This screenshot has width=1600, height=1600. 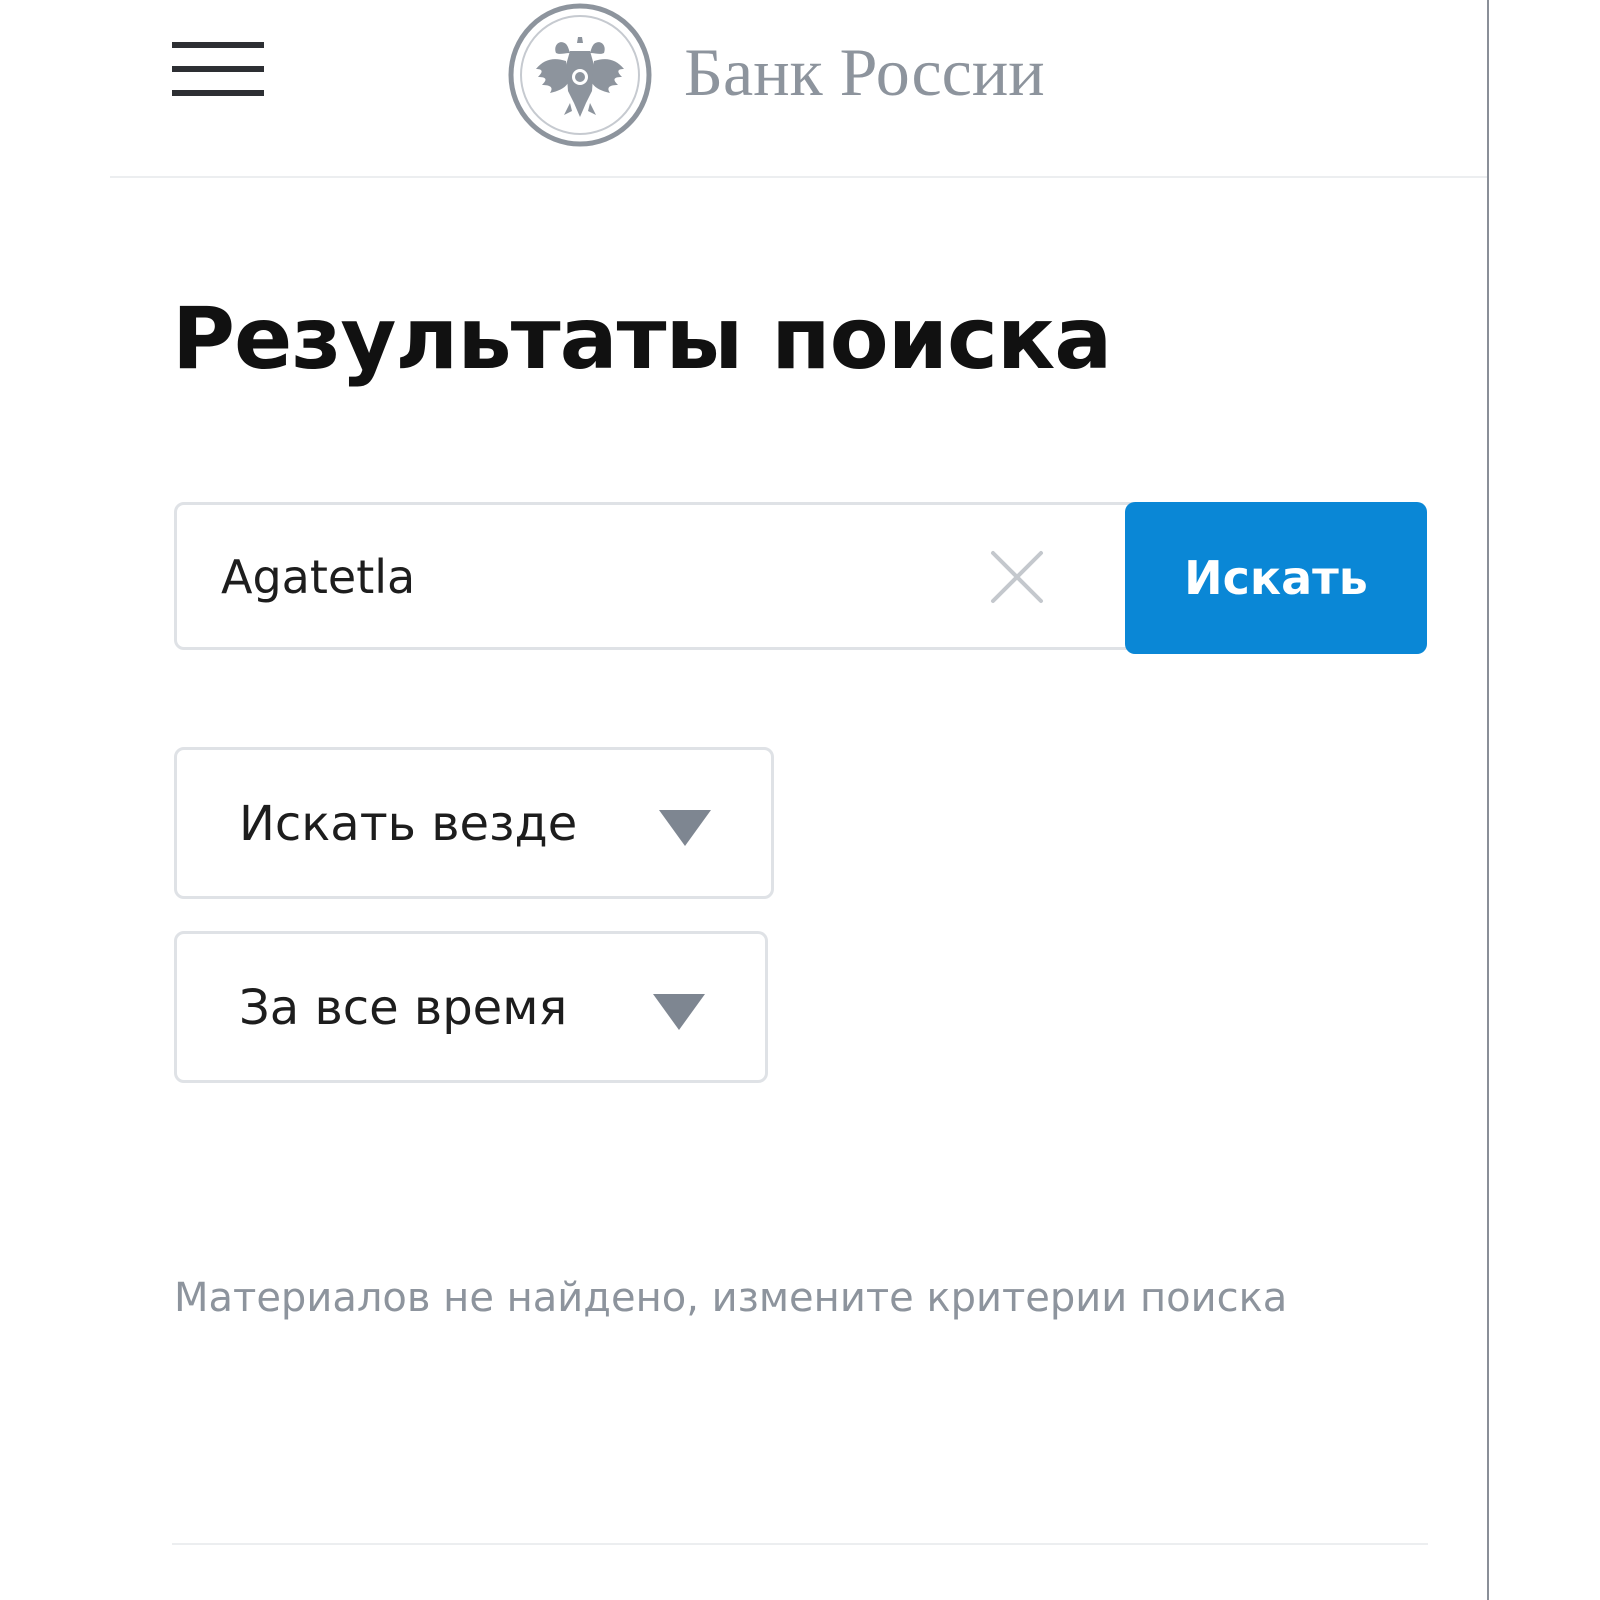 What do you see at coordinates (571, 577) in the screenshot?
I see `search-input` at bounding box center [571, 577].